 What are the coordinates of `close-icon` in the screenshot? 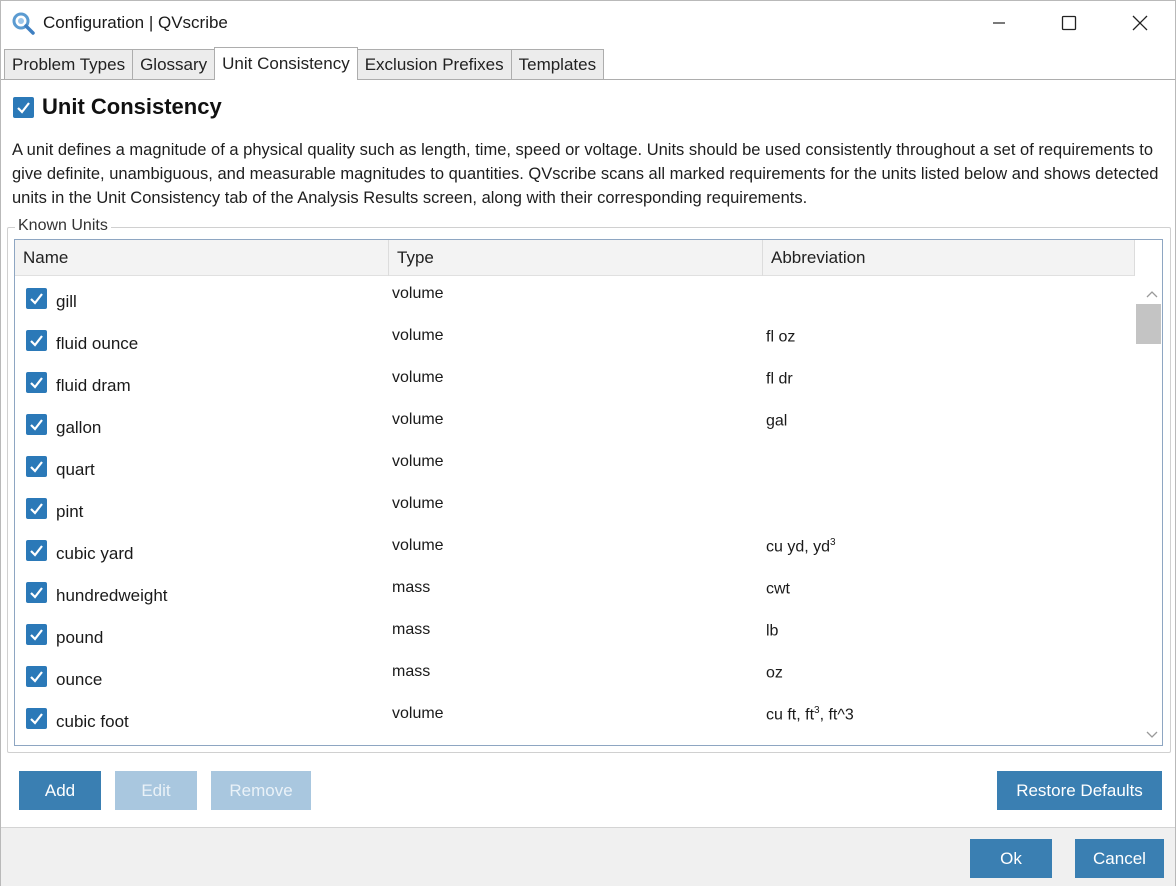 It's located at (1140, 23).